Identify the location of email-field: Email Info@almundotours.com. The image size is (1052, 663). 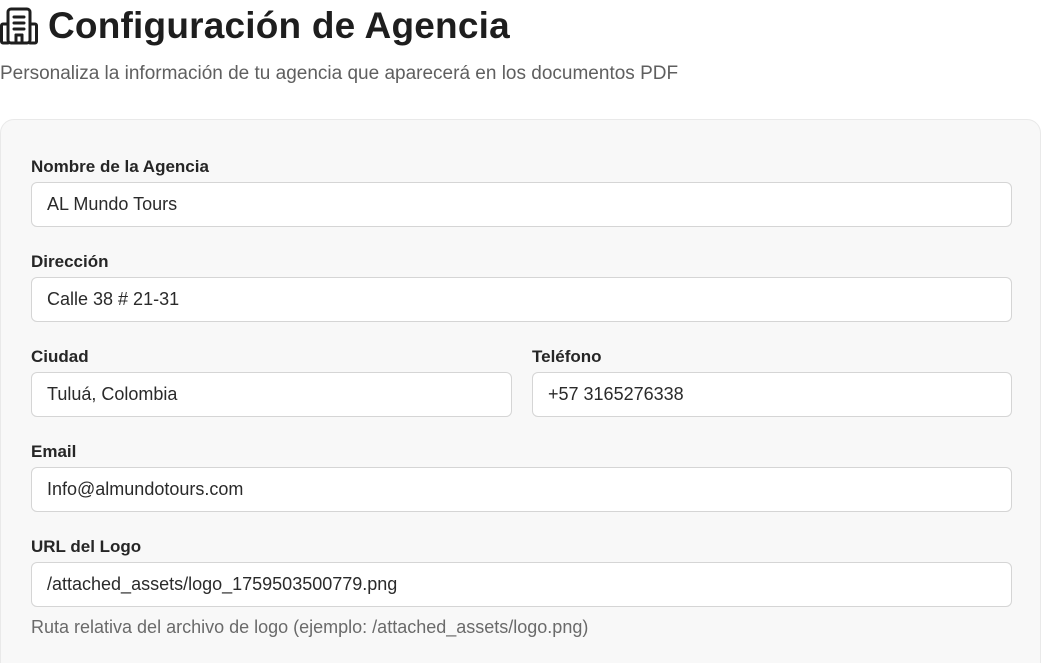
(521, 477).